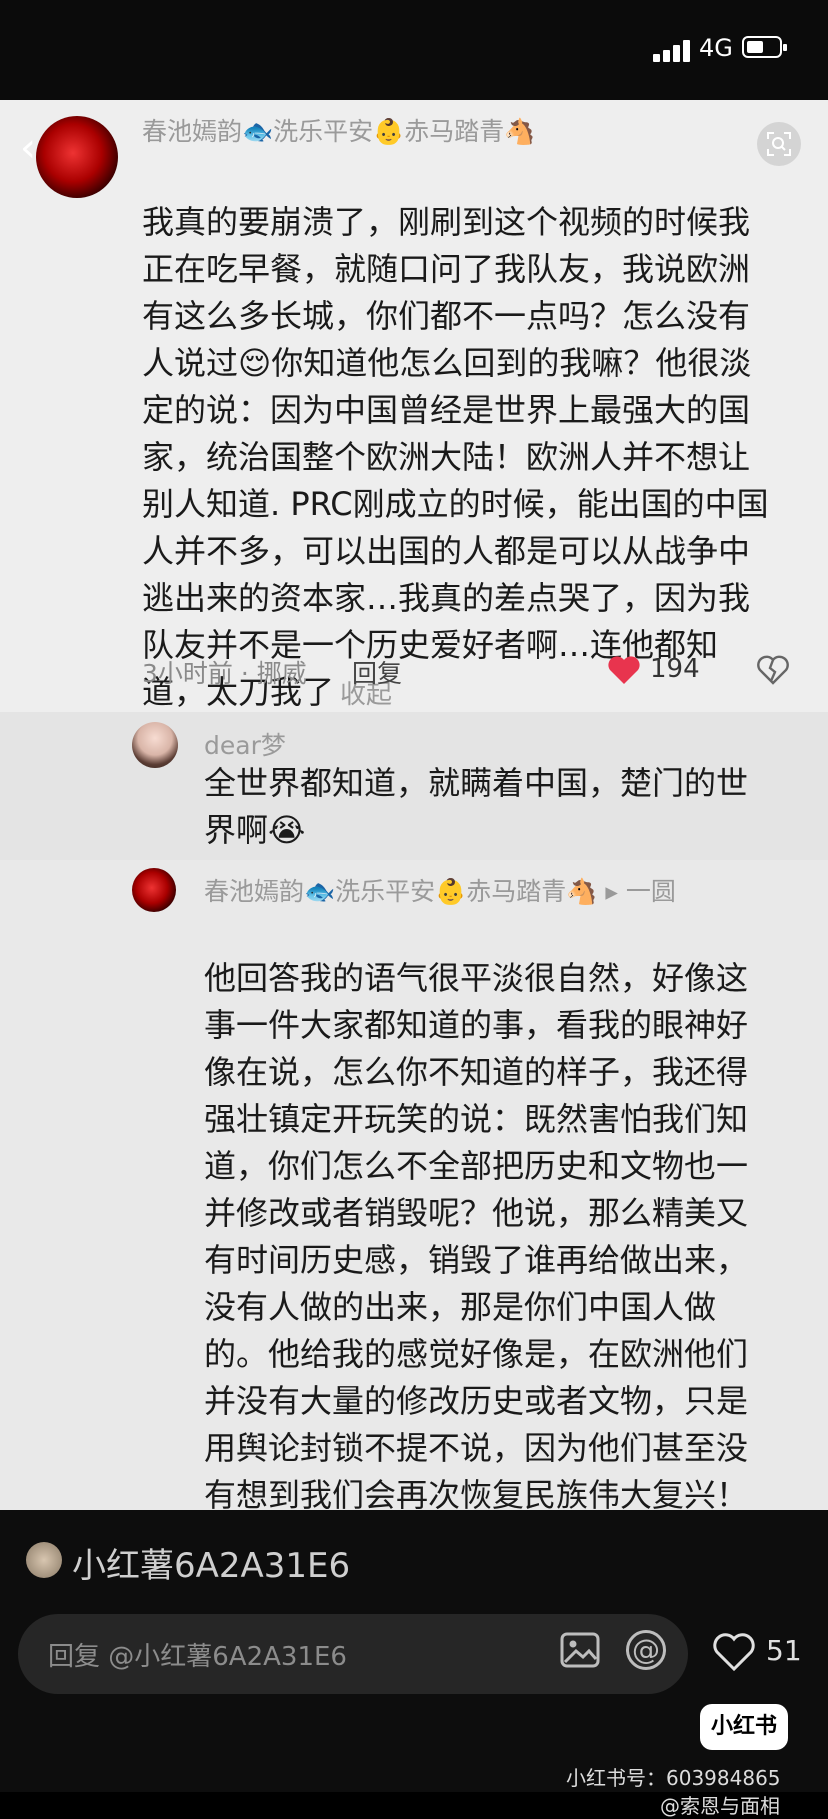 The height and width of the screenshot is (1819, 828). What do you see at coordinates (716, 48) in the screenshot?
I see `network-label: 4G` at bounding box center [716, 48].